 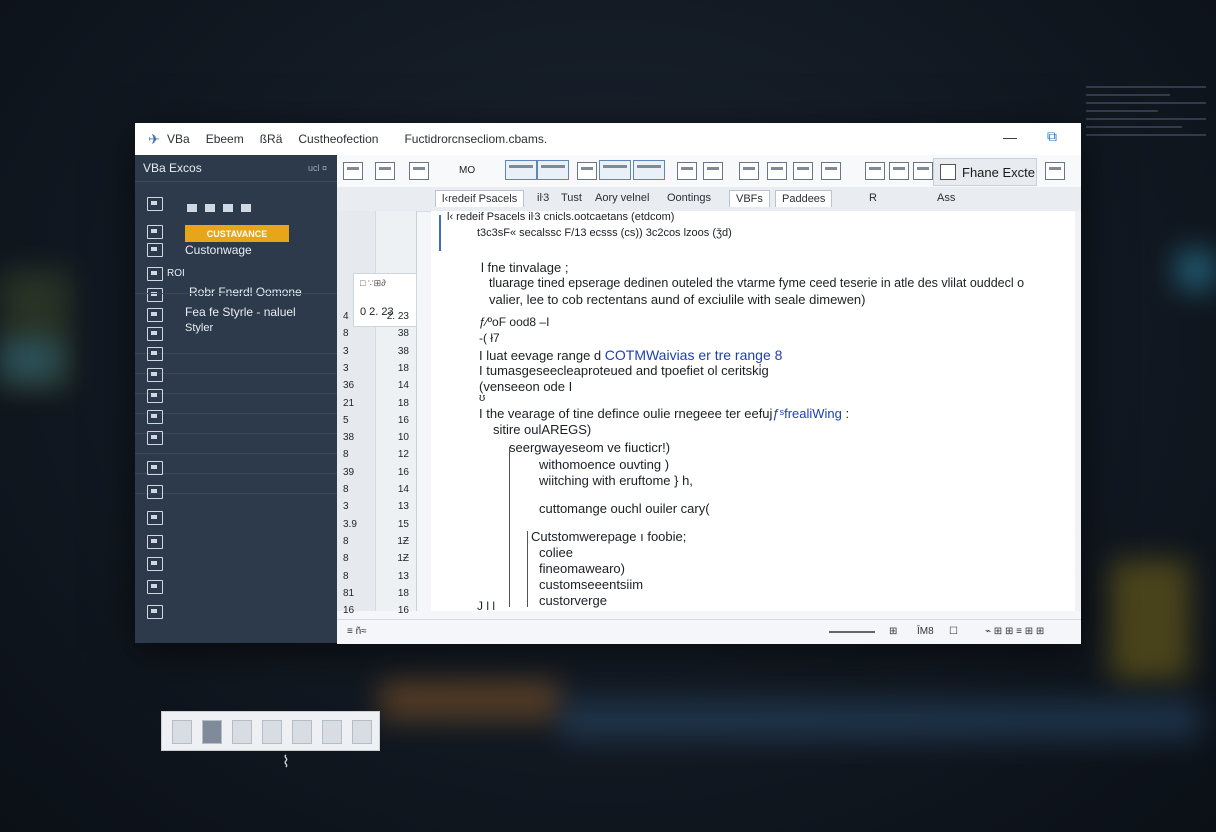 I want to click on popup-row: □ ∵⊞∂, so click(x=373, y=283).